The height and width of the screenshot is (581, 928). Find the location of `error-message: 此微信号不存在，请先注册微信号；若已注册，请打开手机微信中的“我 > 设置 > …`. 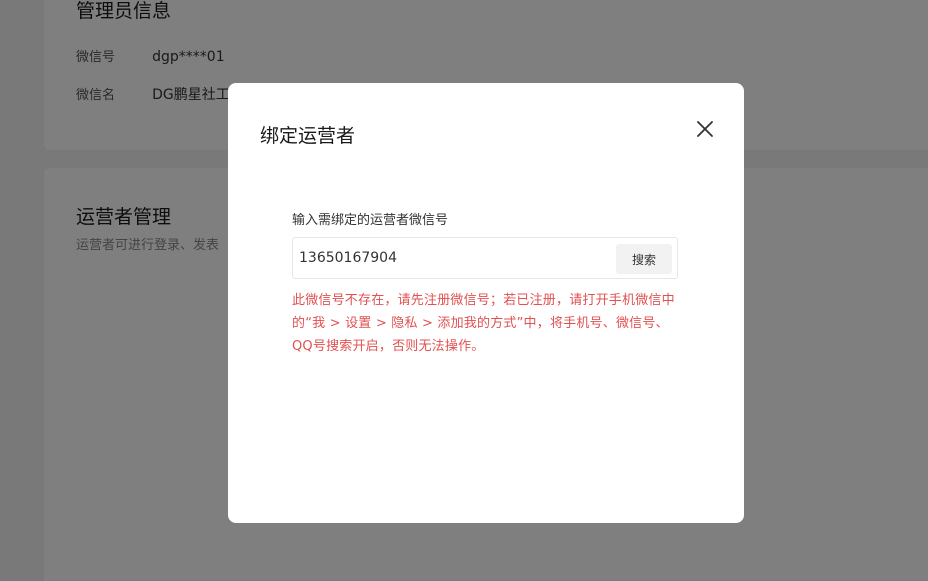

error-message: 此微信号不存在，请先注册微信号；若已注册，请打开手机微信中的“我 > 设置 > … is located at coordinates (483, 323).